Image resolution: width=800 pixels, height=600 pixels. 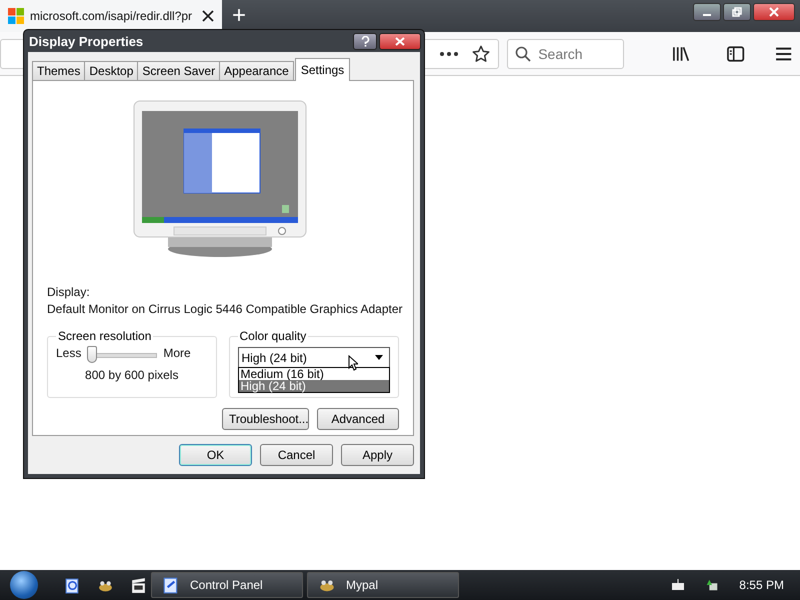 What do you see at coordinates (138, 585) in the screenshot?
I see `clapperboard-icon` at bounding box center [138, 585].